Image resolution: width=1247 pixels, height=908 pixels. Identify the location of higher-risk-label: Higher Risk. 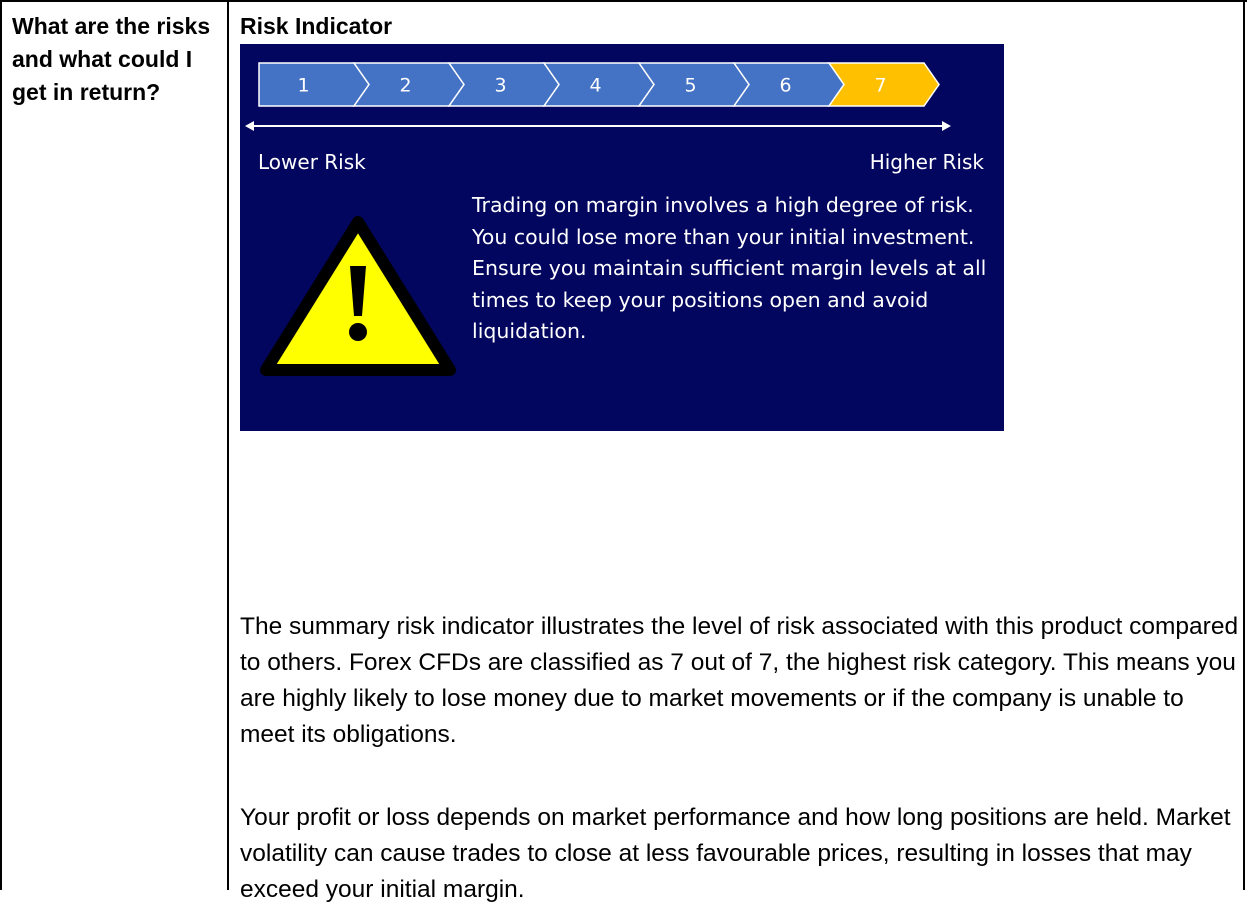
(926, 162).